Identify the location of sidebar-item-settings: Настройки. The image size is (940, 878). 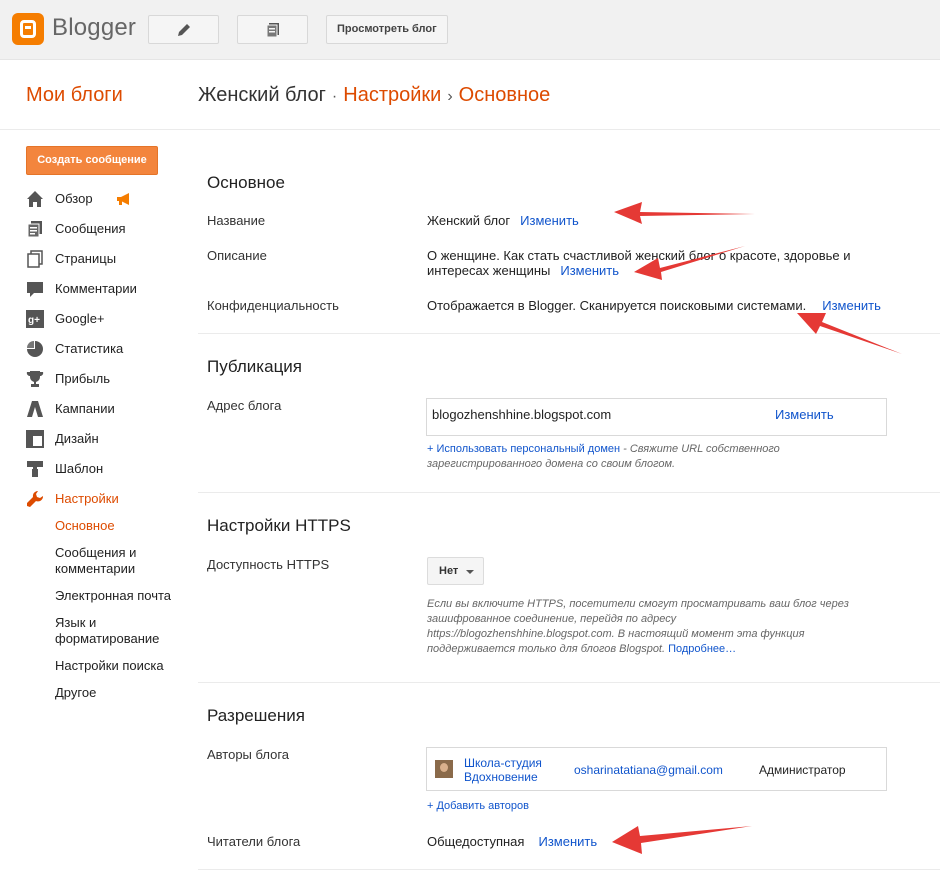
(106, 502).